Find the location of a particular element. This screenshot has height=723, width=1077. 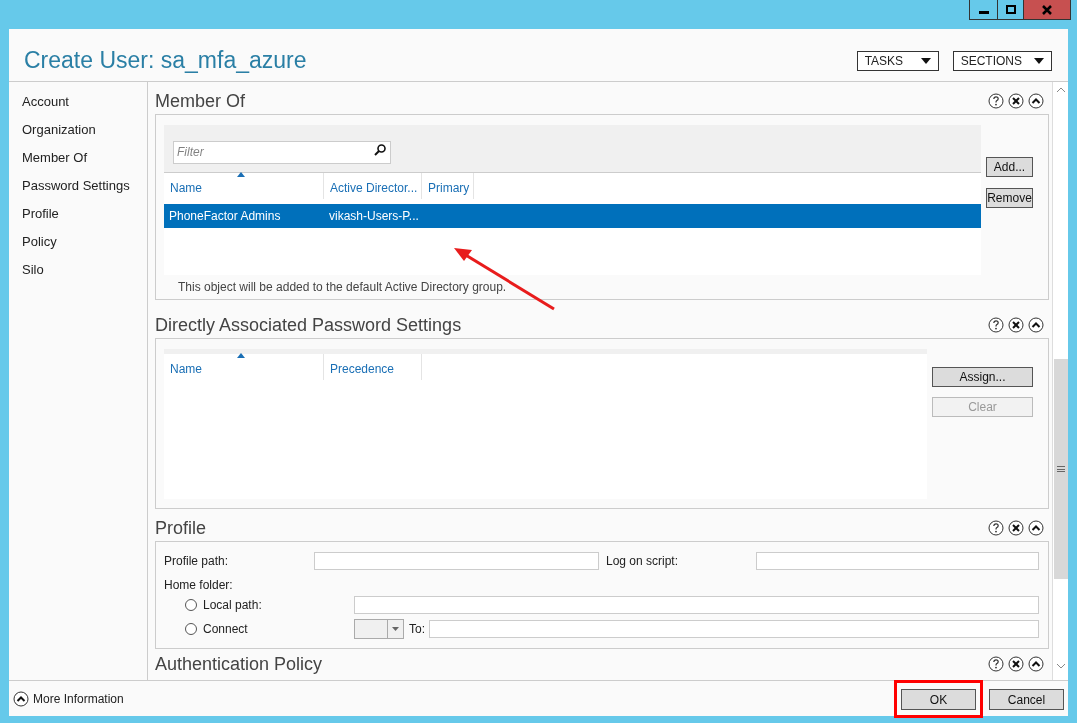

sidebar-item: Password Settings is located at coordinates (84, 186).